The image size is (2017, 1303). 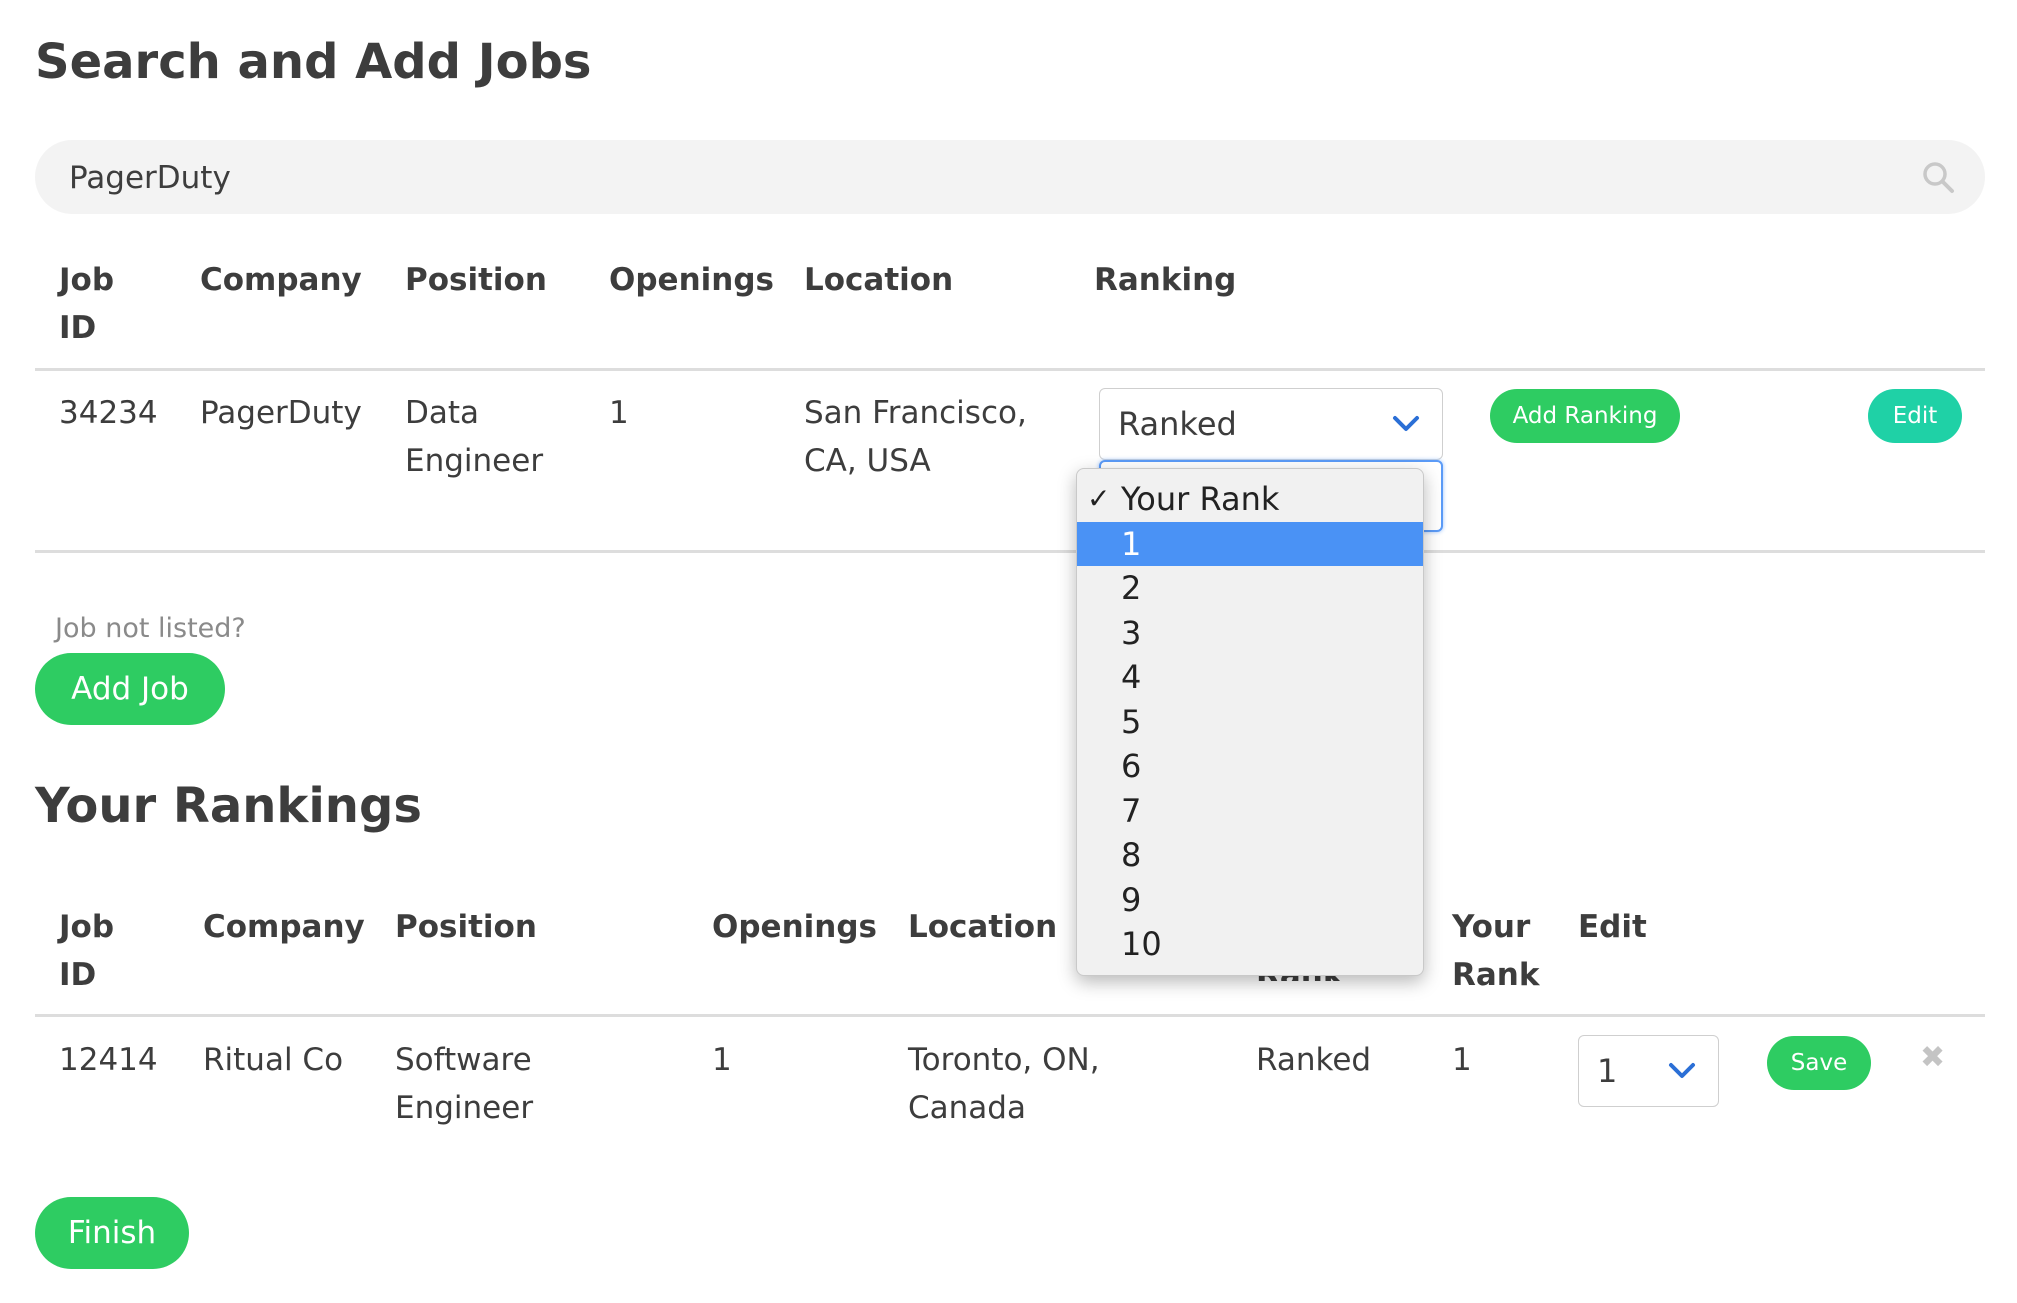 What do you see at coordinates (794, 927) in the screenshot?
I see `rank-header-openings: Openings` at bounding box center [794, 927].